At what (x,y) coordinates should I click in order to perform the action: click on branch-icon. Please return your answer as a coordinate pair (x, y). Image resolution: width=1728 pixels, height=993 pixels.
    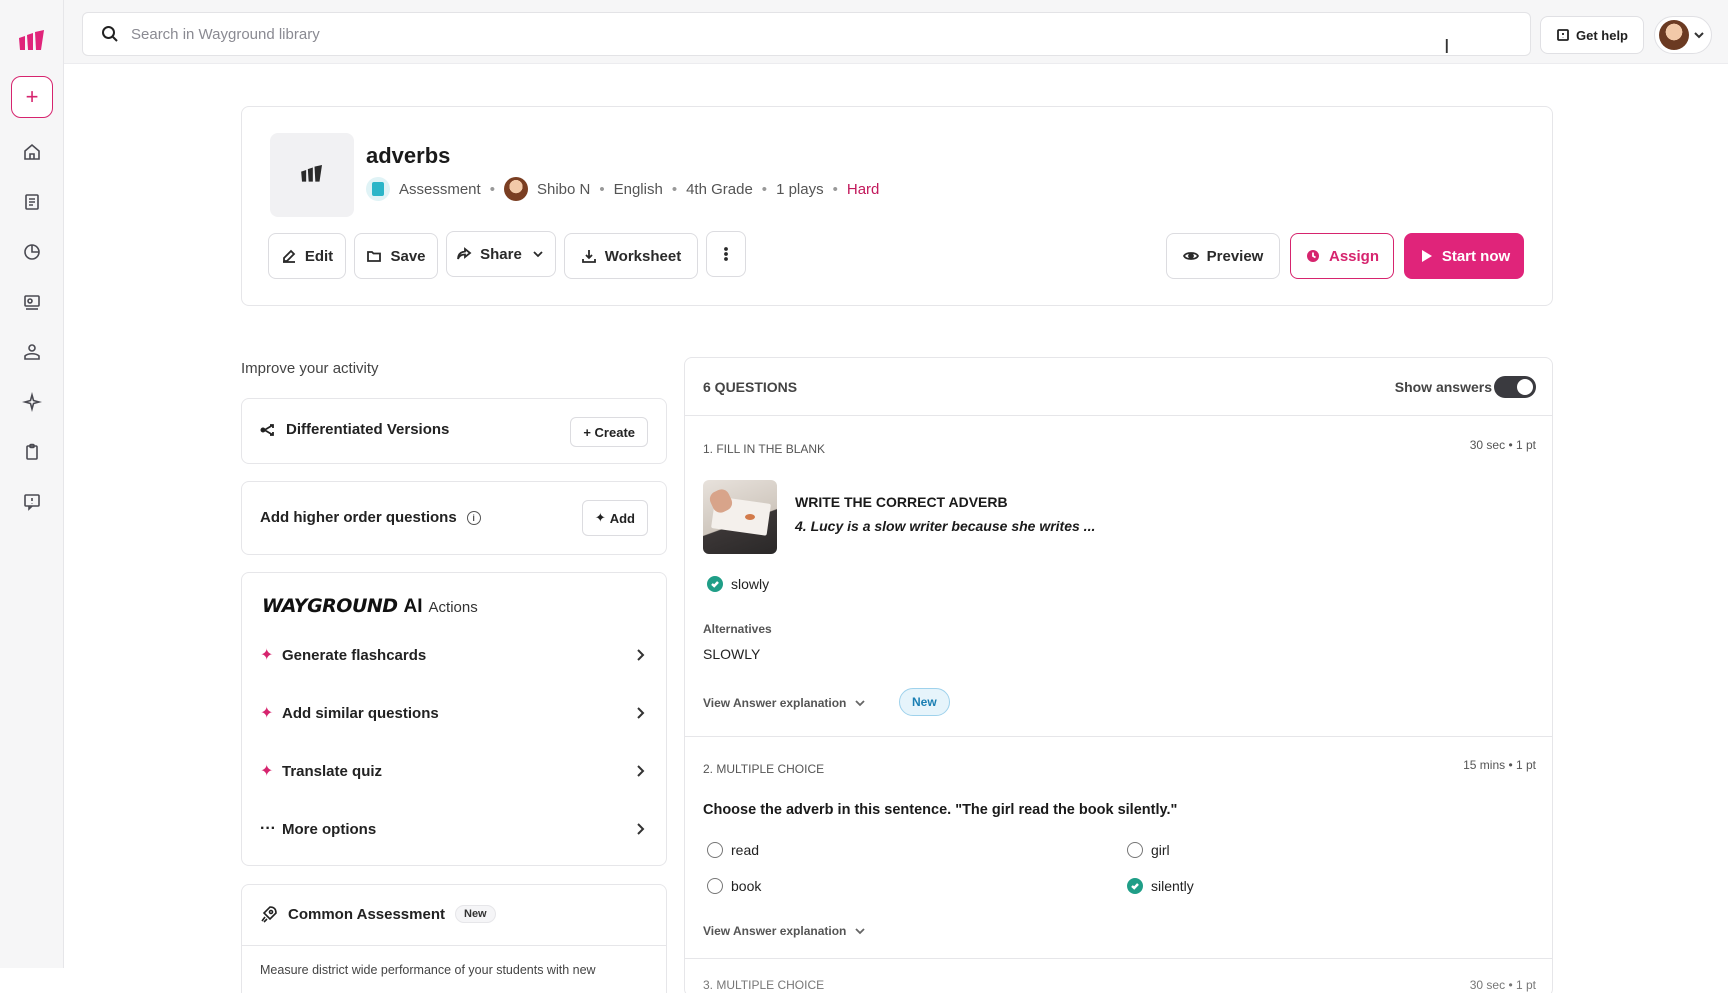
    Looking at the image, I should click on (267, 429).